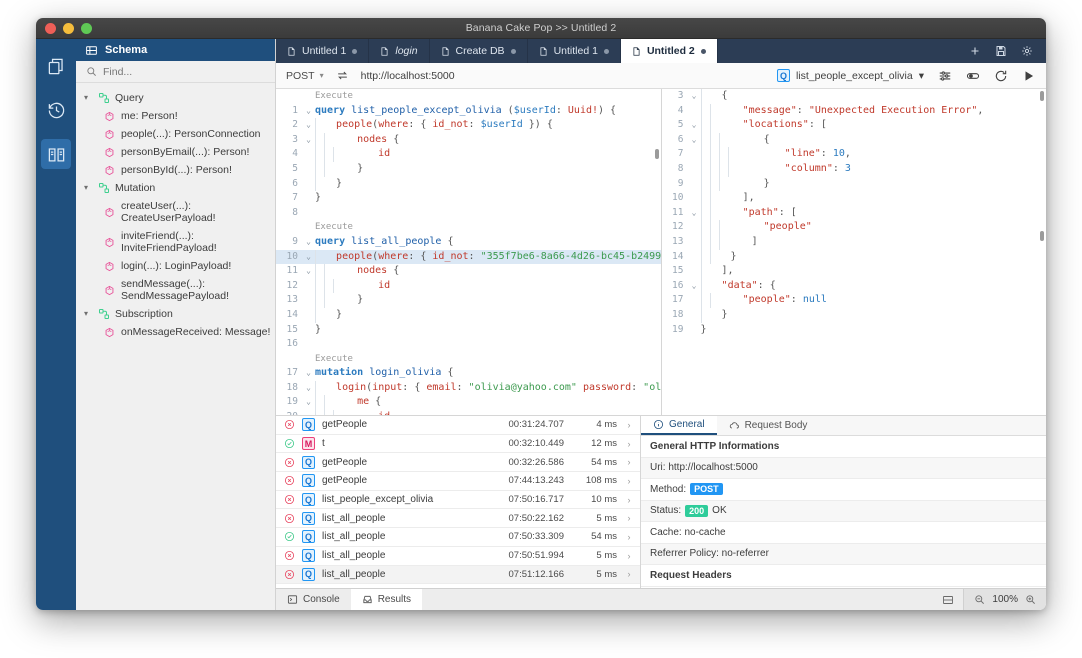  What do you see at coordinates (854, 96) in the screenshot?
I see `response-line: 3 ⌄ {` at bounding box center [854, 96].